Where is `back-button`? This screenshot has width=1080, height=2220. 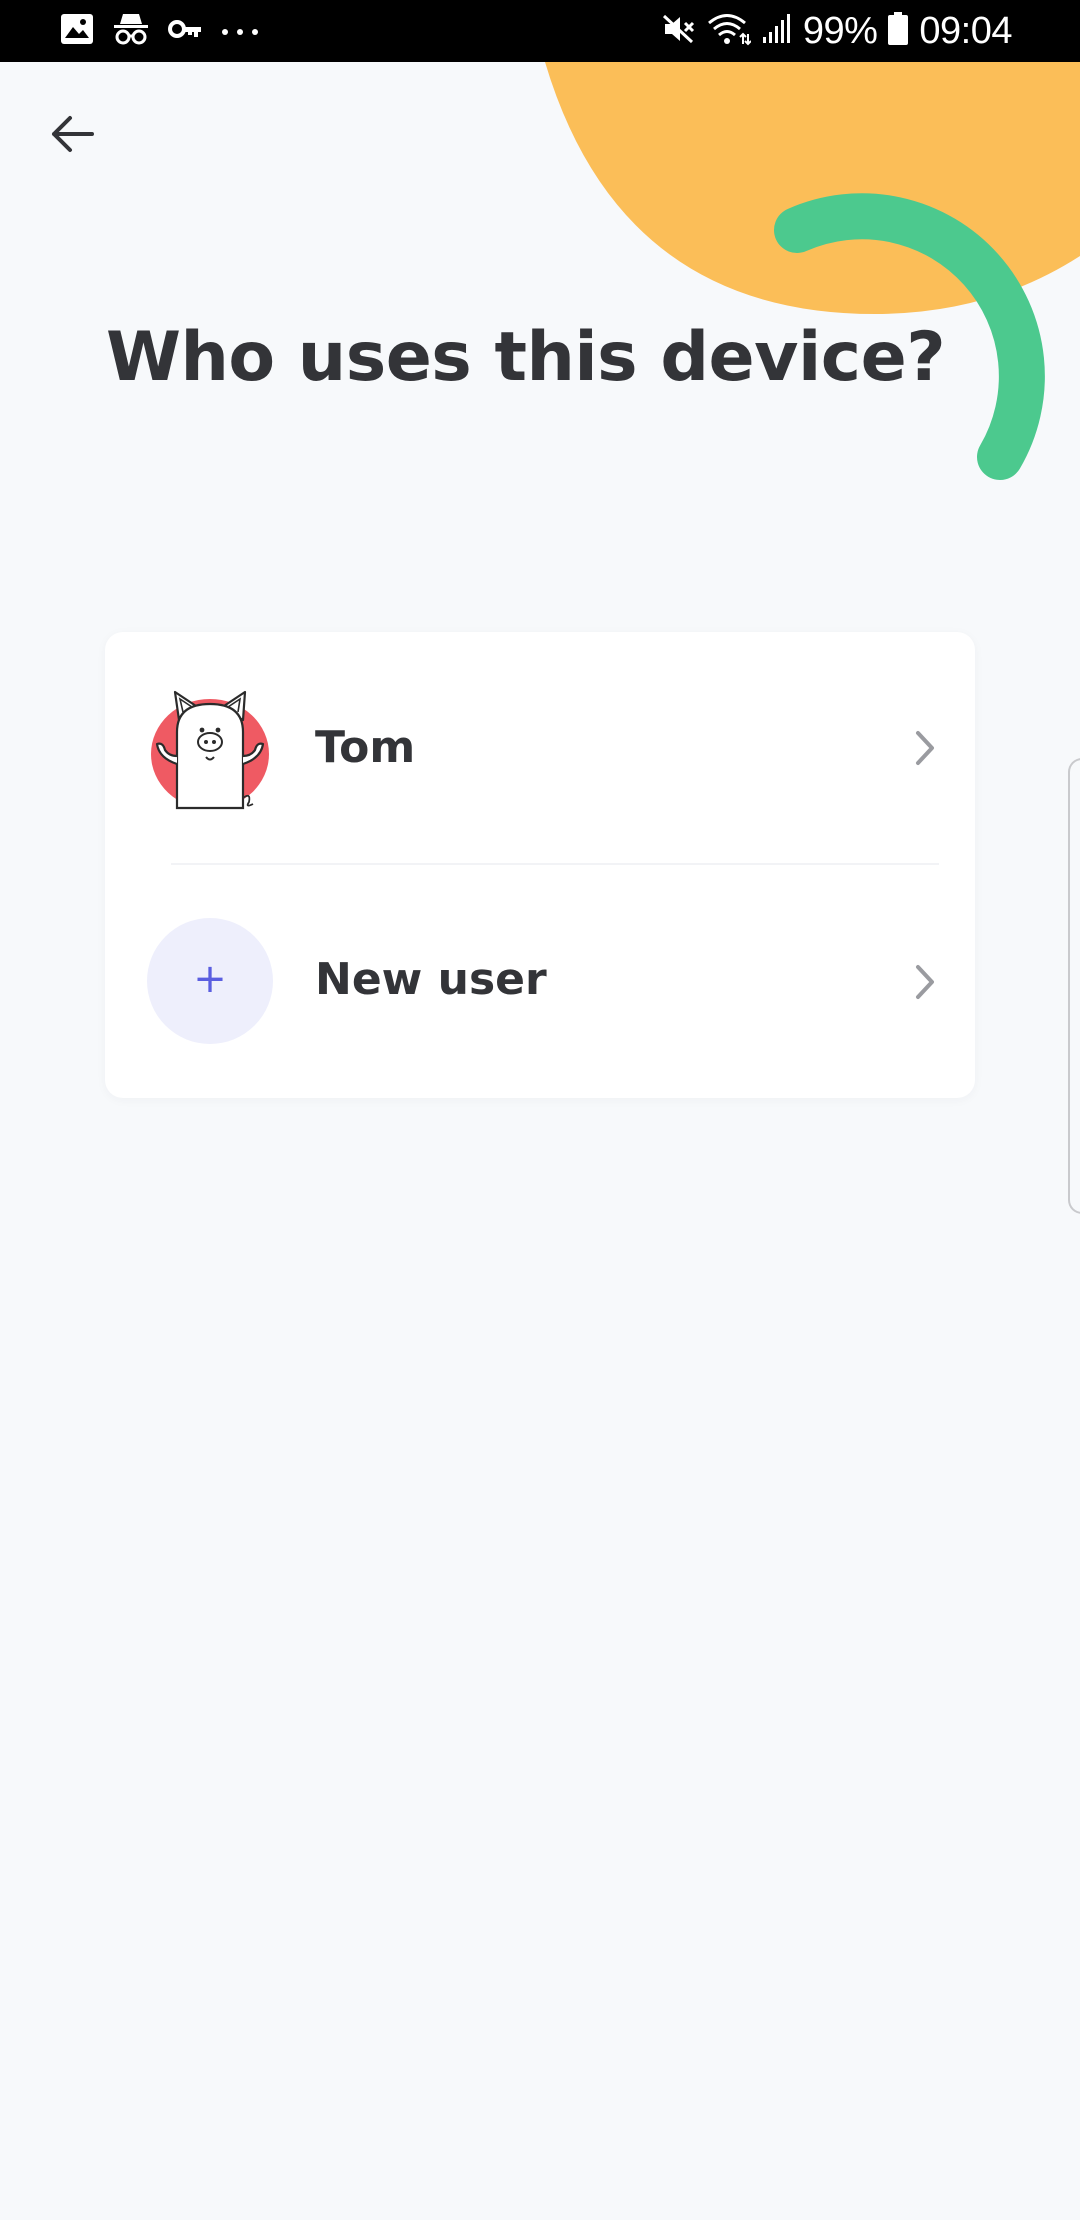
back-button is located at coordinates (72, 136).